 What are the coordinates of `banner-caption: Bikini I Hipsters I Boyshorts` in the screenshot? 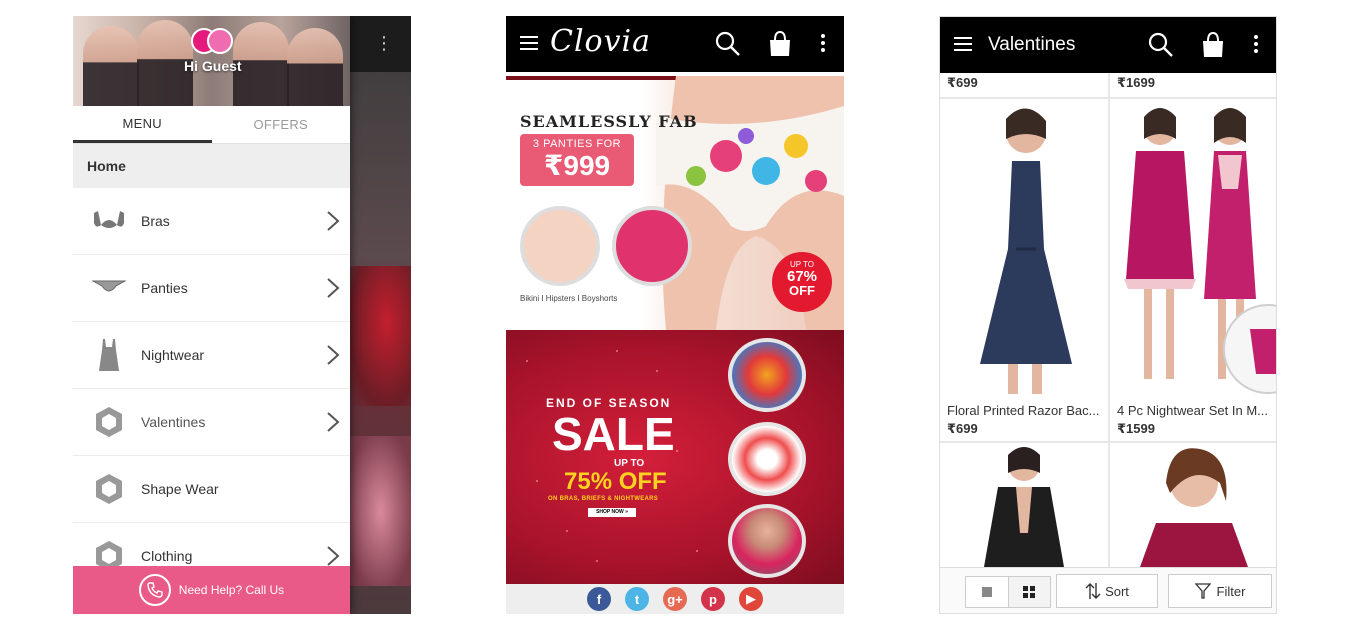 It's located at (569, 298).